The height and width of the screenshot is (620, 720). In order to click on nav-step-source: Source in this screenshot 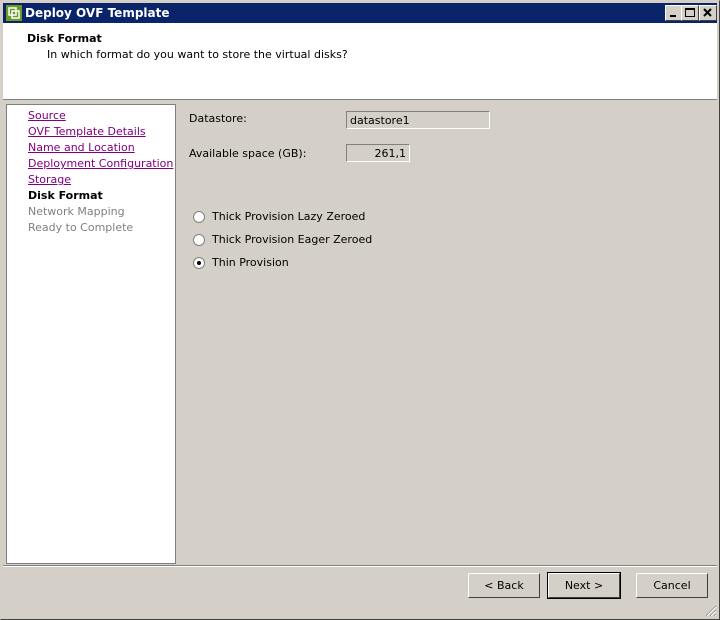, I will do `click(47, 115)`.